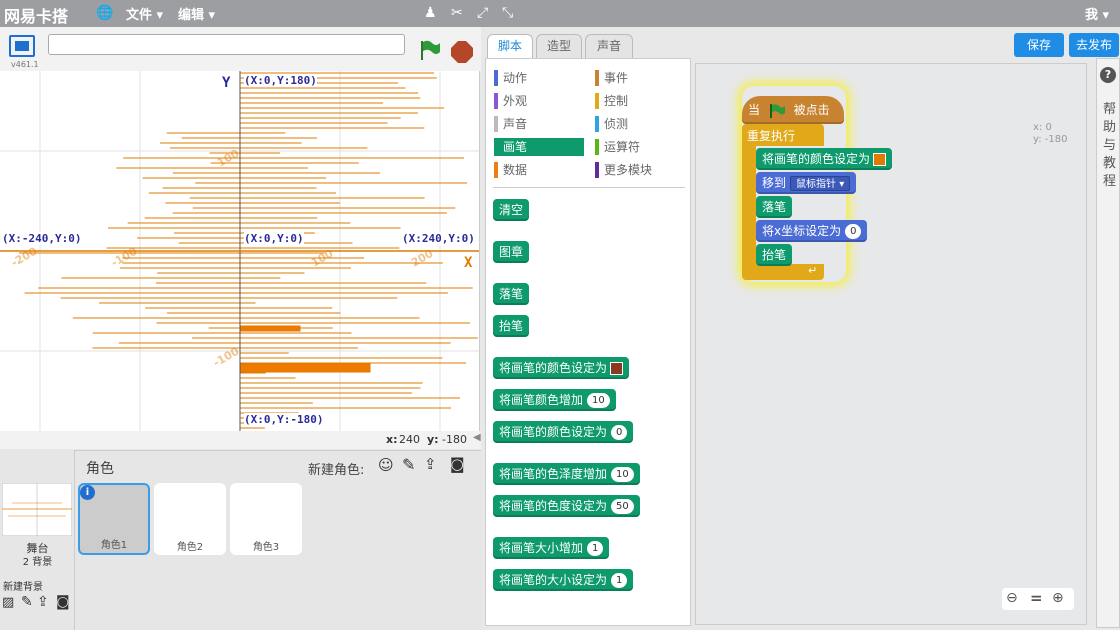 The image size is (1120, 630). What do you see at coordinates (622, 147) in the screenshot?
I see `category-label: 运算符` at bounding box center [622, 147].